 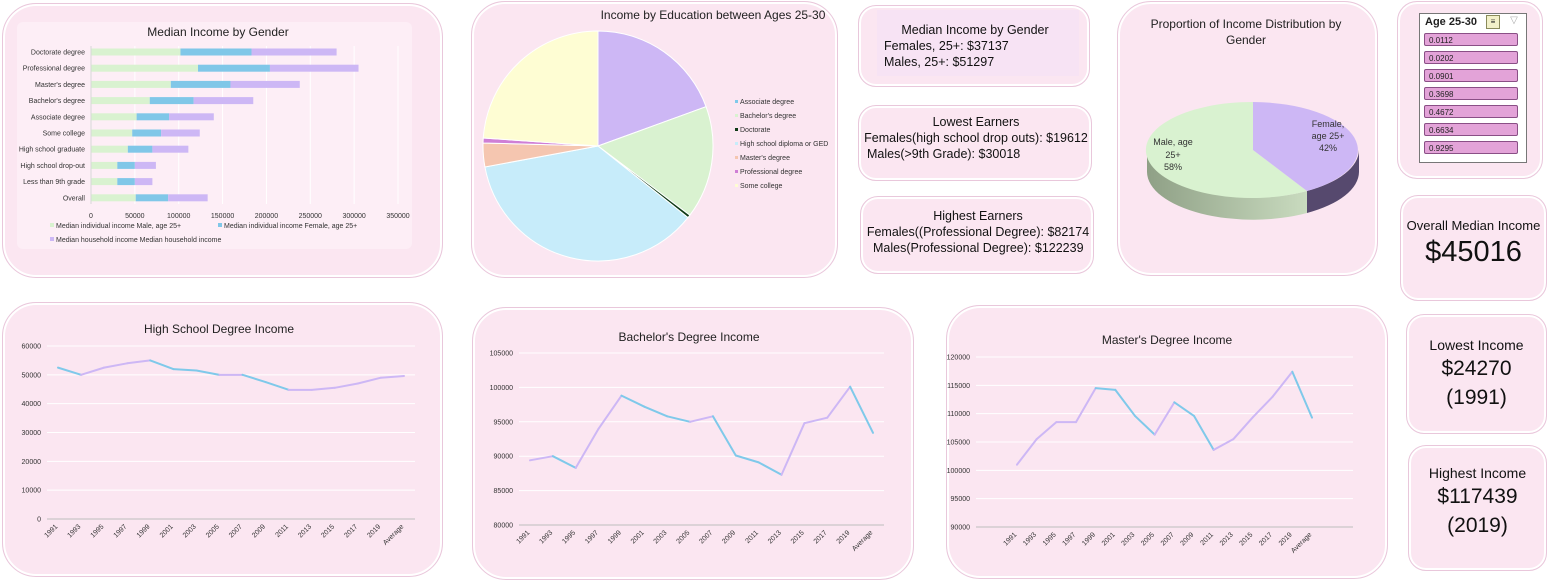 What do you see at coordinates (1514, 21) in the screenshot?
I see `clear-filter-icon: ▽` at bounding box center [1514, 21].